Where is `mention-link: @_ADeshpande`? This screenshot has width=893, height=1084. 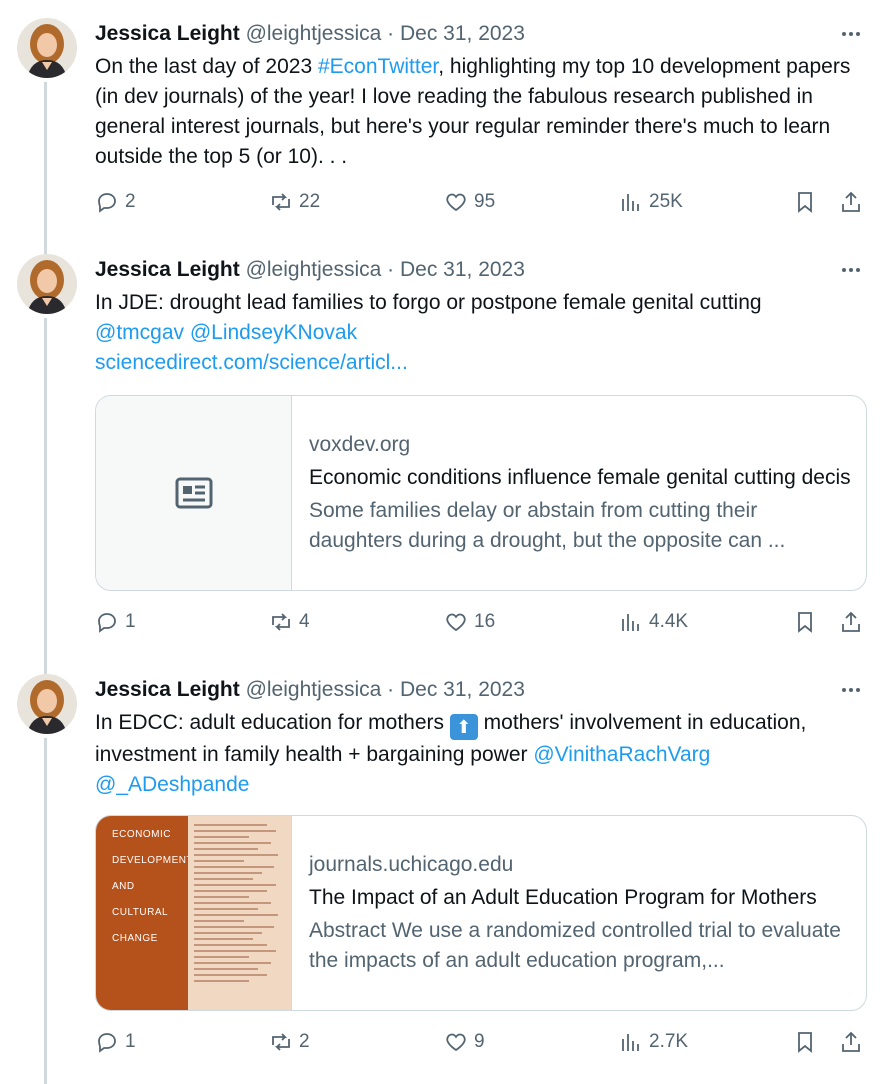 mention-link: @_ADeshpande is located at coordinates (172, 784).